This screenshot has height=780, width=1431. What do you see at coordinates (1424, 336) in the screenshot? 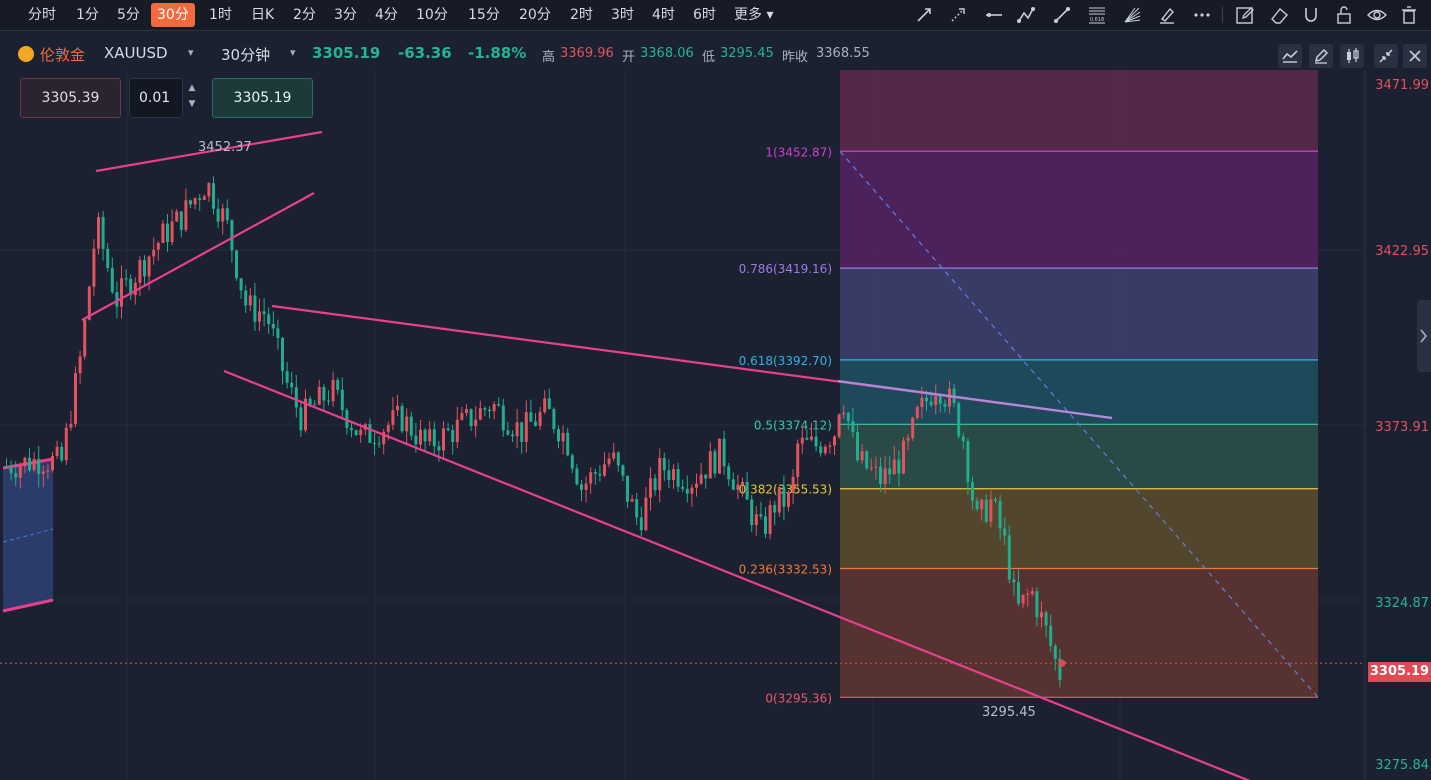
I see `side-panel-handle` at bounding box center [1424, 336].